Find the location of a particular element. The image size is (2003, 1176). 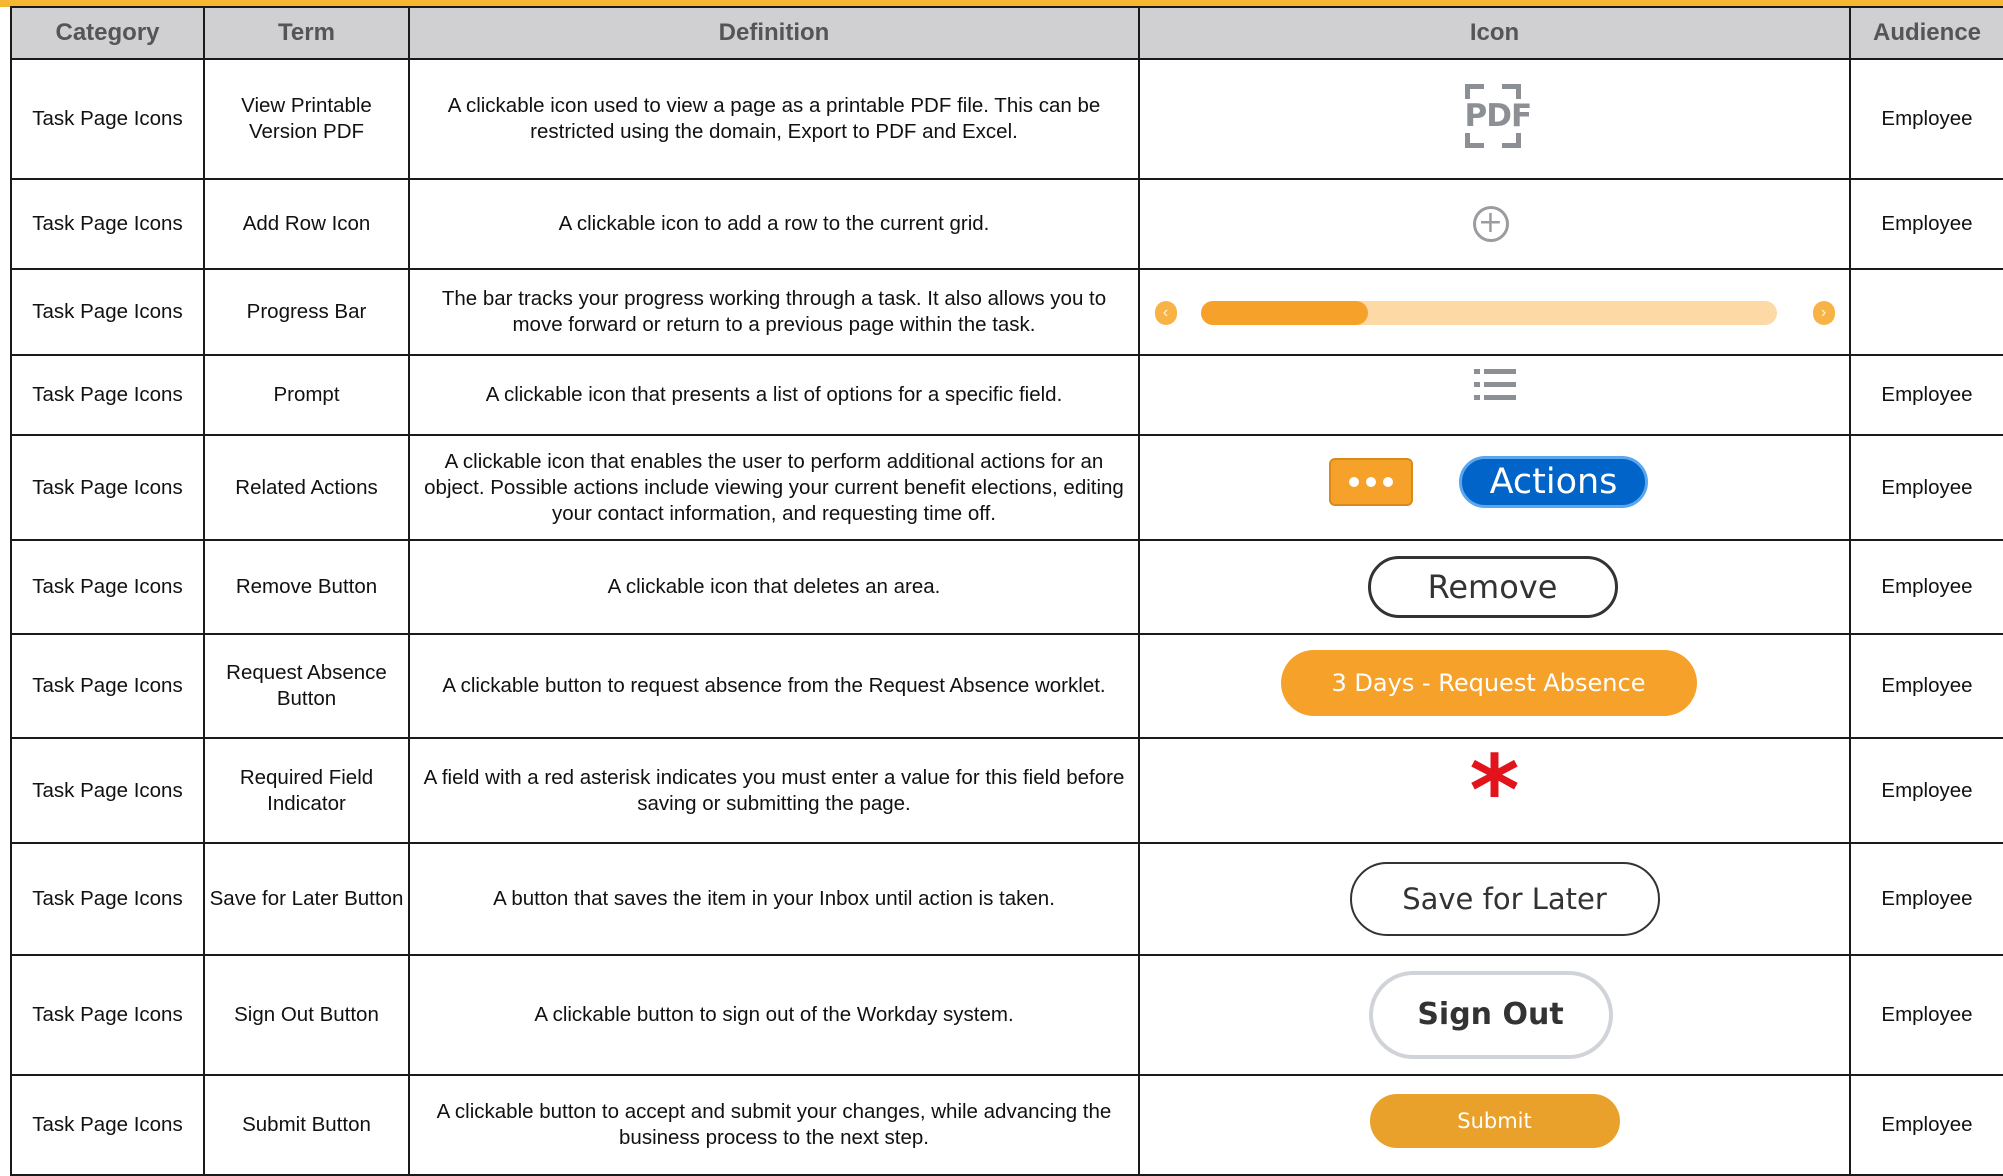

asterisk-icon: * is located at coordinates (1494, 790).